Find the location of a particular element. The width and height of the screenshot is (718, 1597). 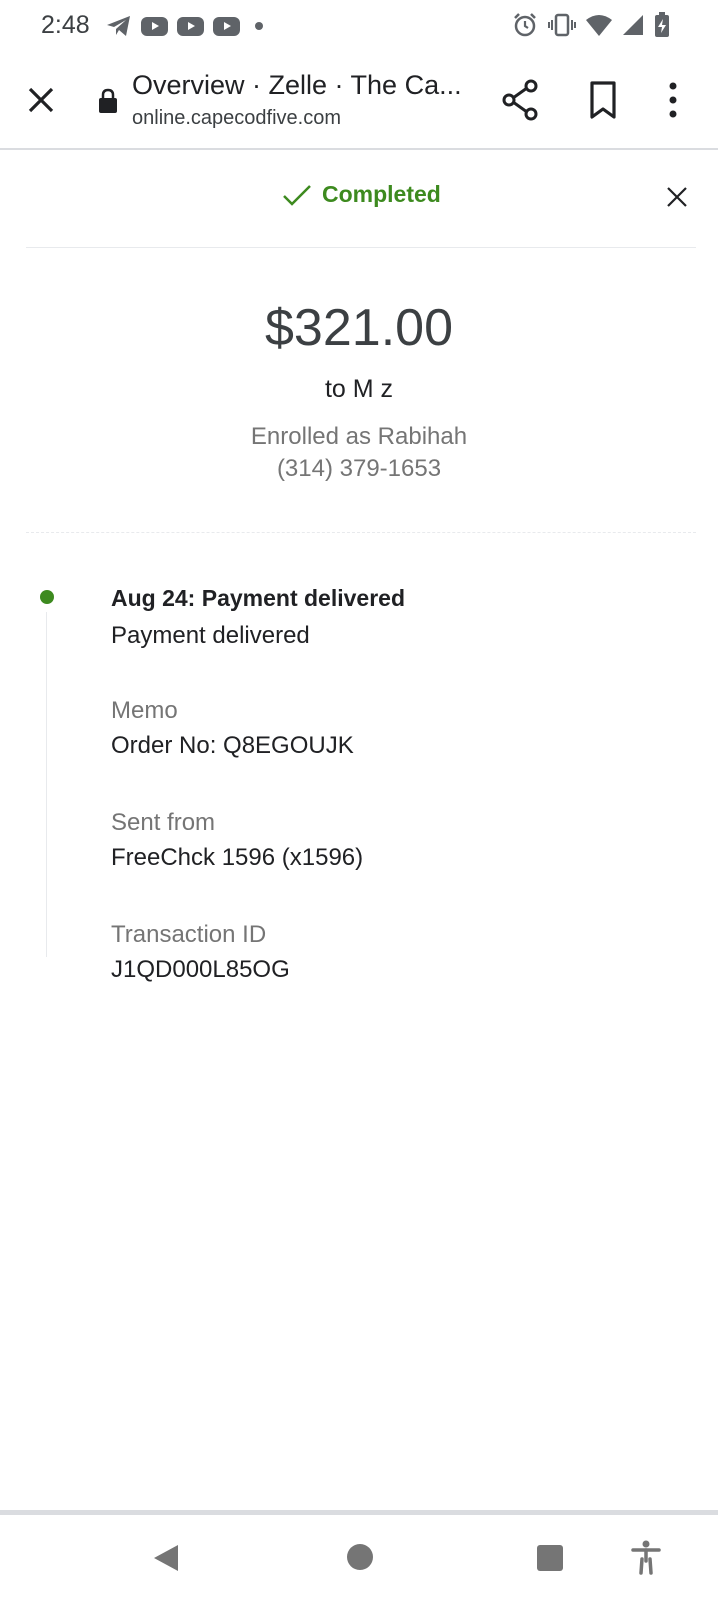

timeline-line is located at coordinates (46, 784).